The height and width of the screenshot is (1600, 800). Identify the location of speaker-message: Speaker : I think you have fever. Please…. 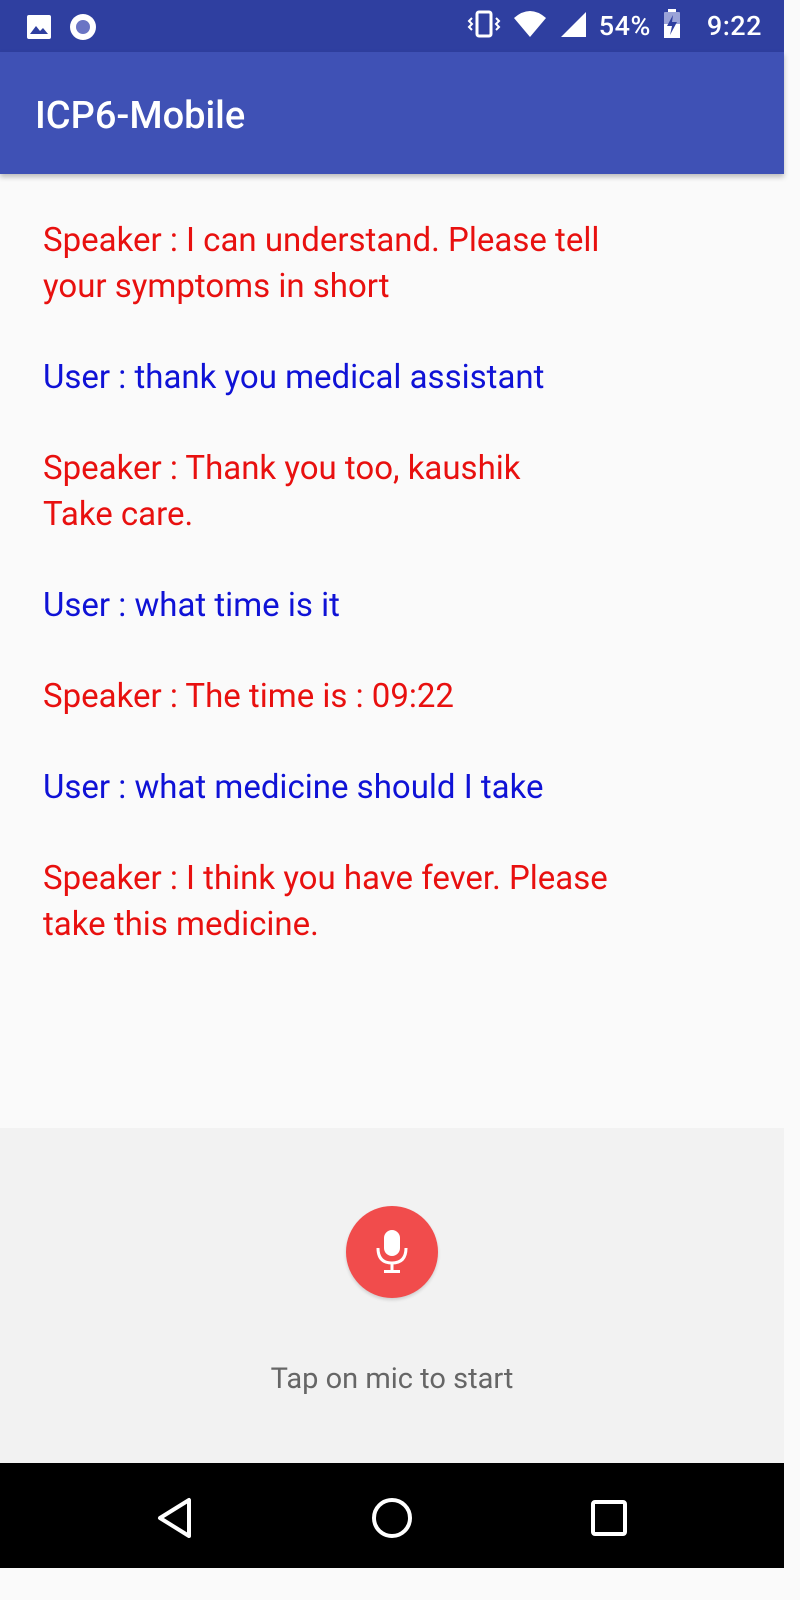
(325, 901).